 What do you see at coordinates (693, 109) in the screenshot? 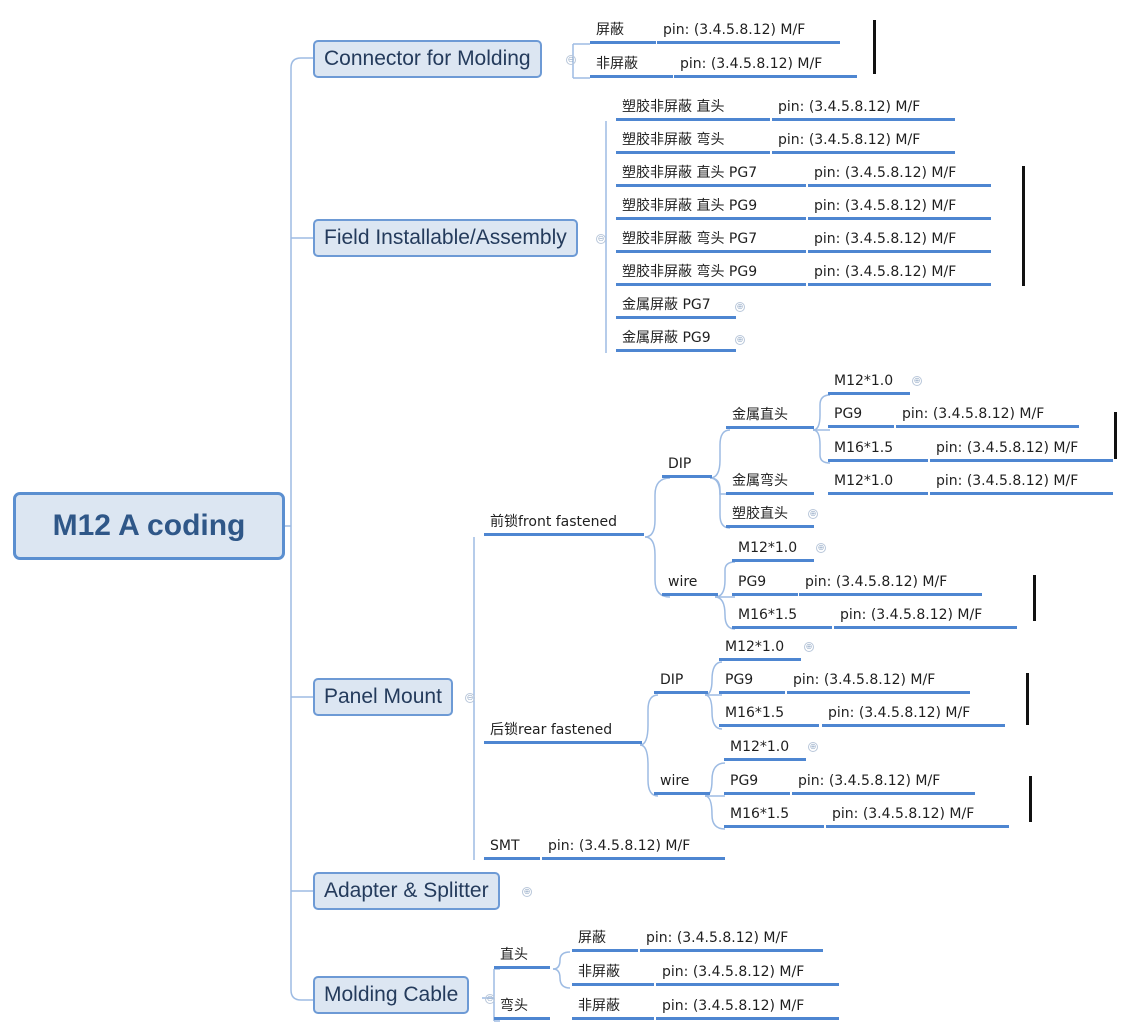
I see `node-plastic-straight: 塑胶非屏蔽 直头` at bounding box center [693, 109].